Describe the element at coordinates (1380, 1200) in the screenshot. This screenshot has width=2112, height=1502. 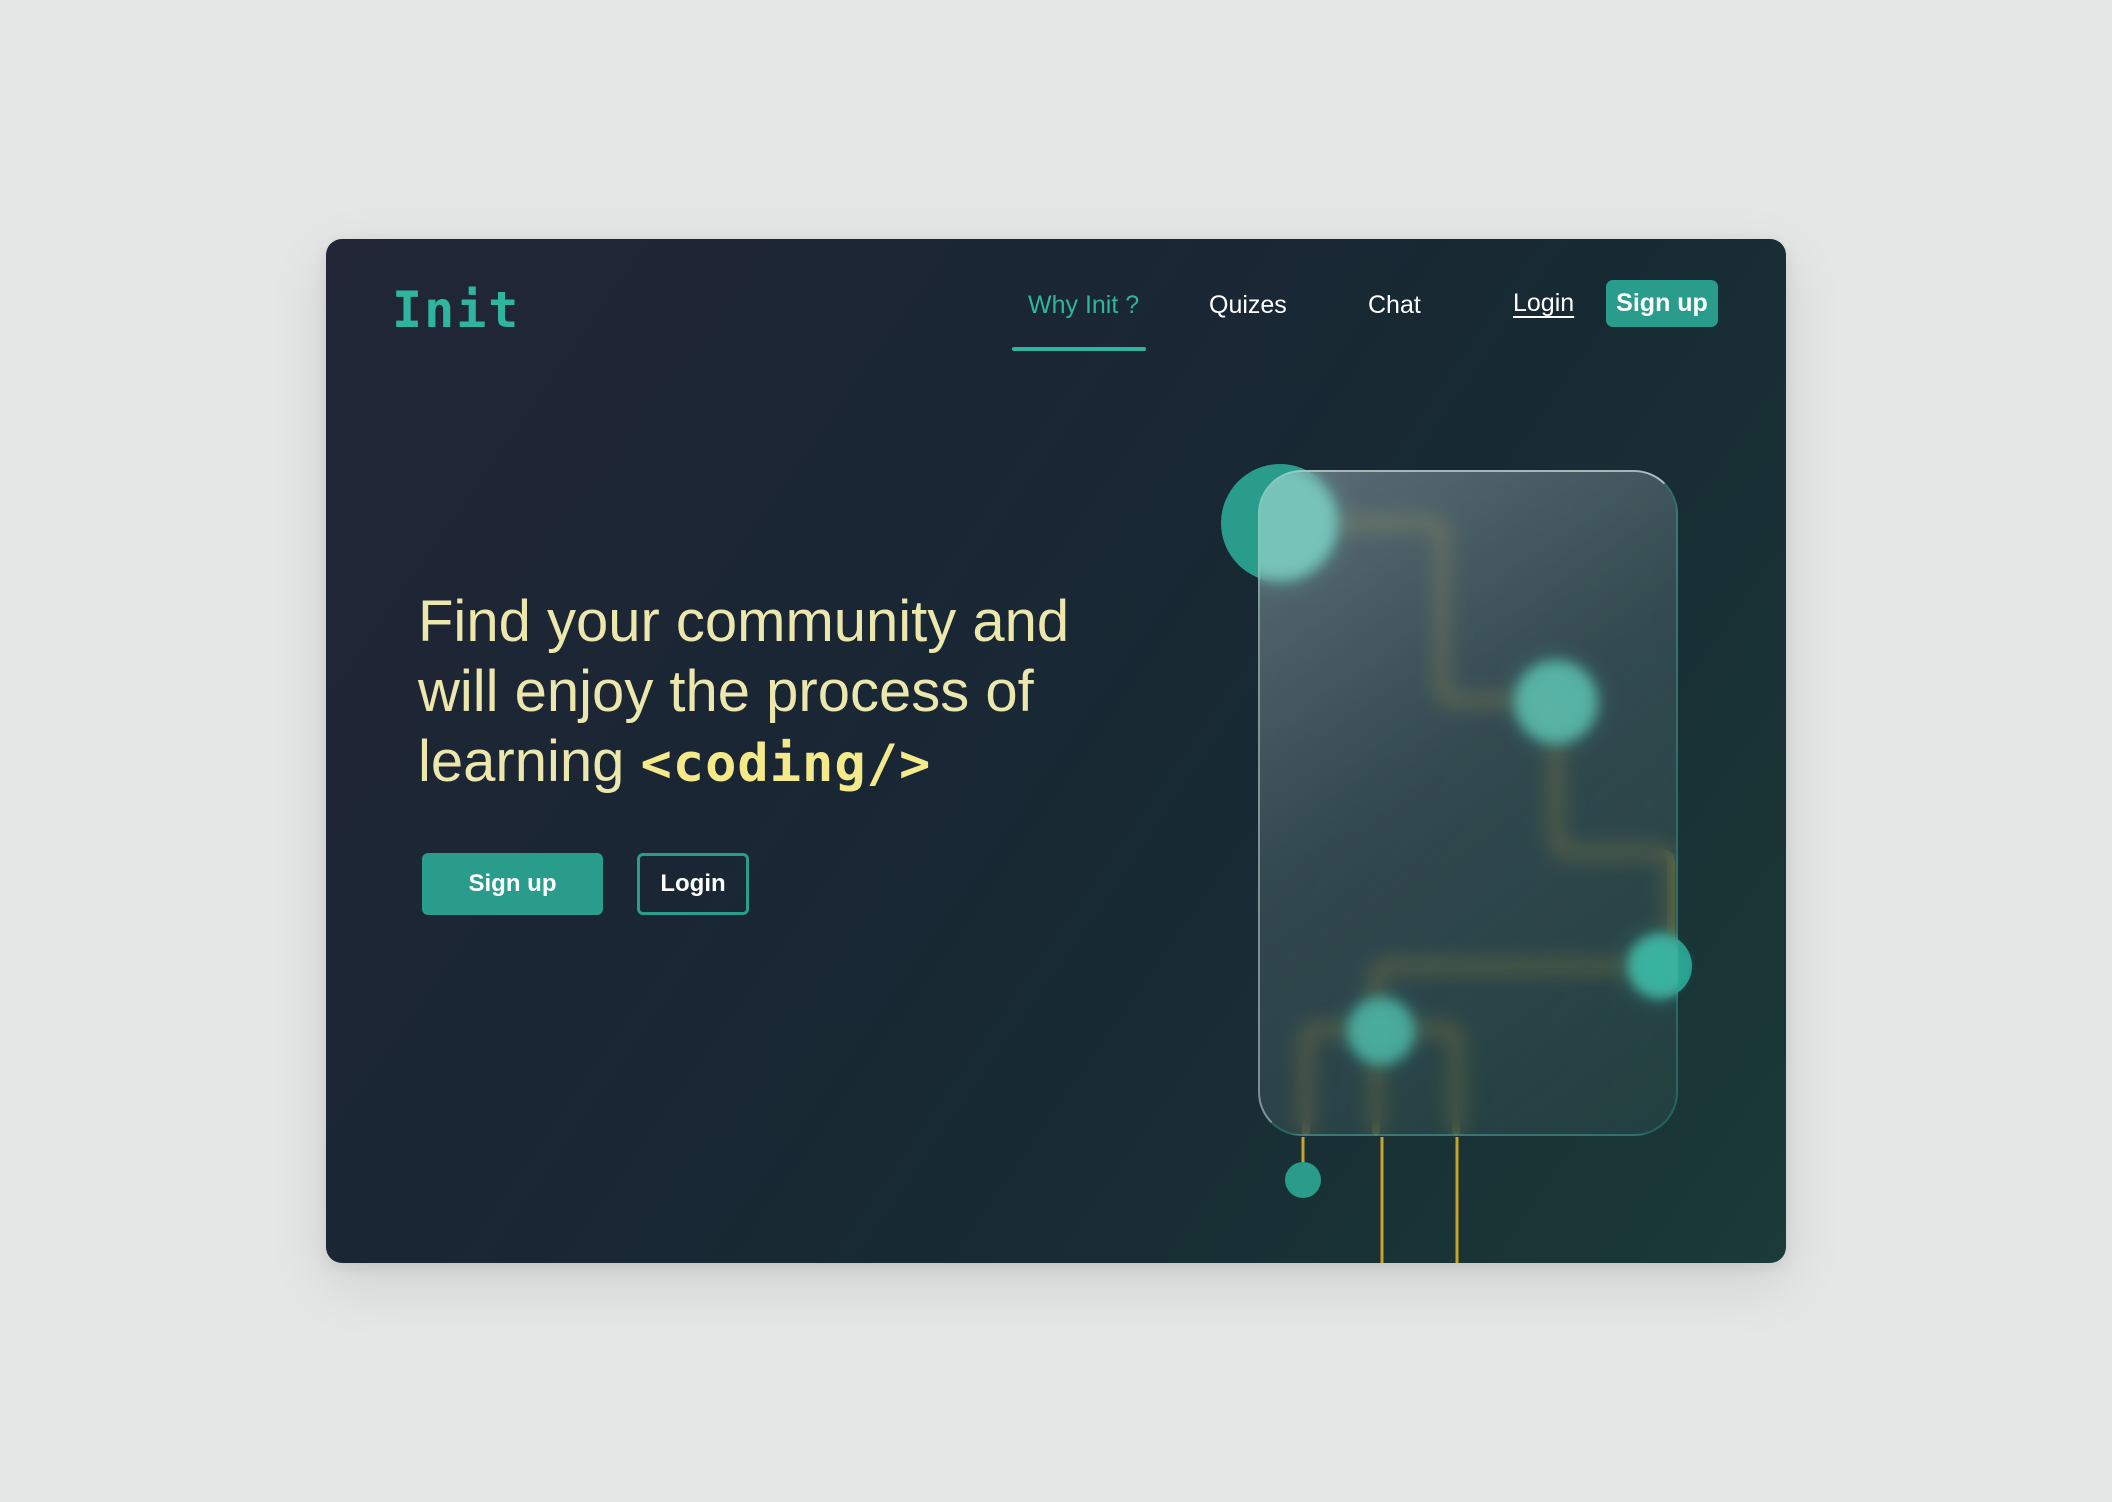
I see `circuit-lines-exposed` at that location.